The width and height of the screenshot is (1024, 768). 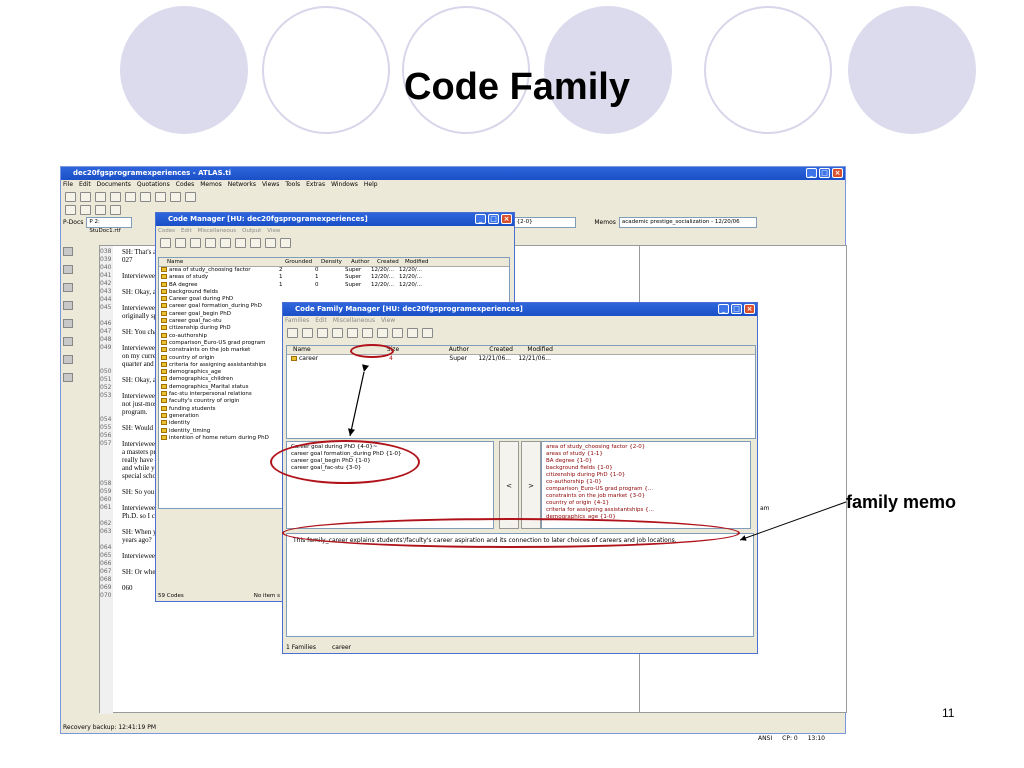 What do you see at coordinates (285, 243) in the screenshot?
I see `cm-family-icon` at bounding box center [285, 243].